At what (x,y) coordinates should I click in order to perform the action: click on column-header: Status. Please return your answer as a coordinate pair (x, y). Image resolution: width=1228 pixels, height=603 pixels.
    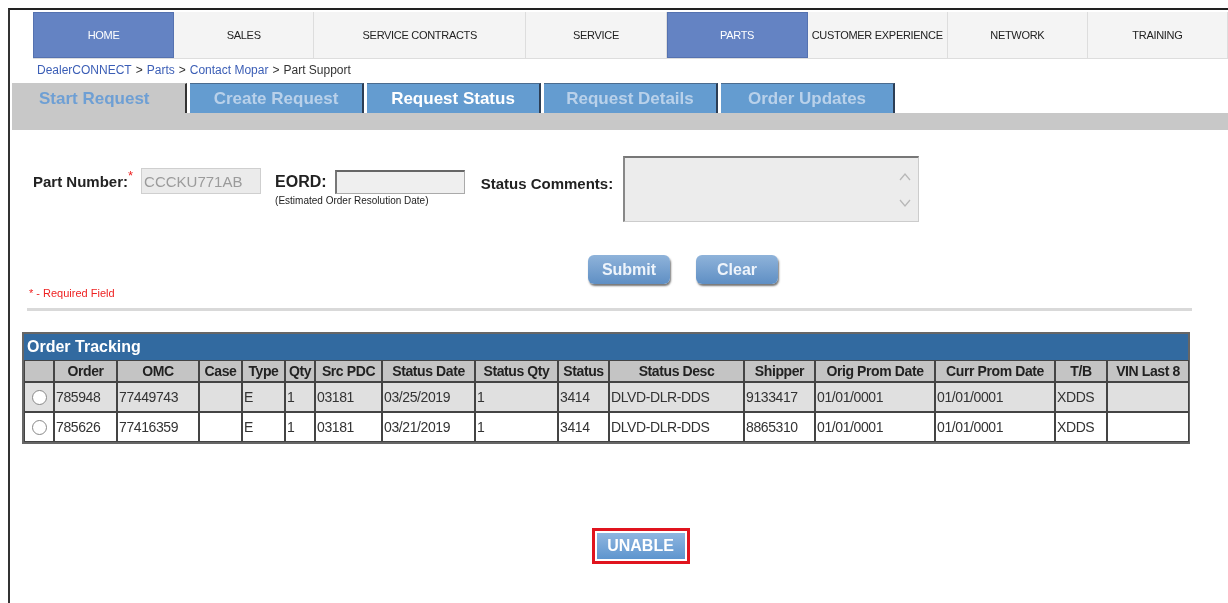
    Looking at the image, I should click on (583, 371).